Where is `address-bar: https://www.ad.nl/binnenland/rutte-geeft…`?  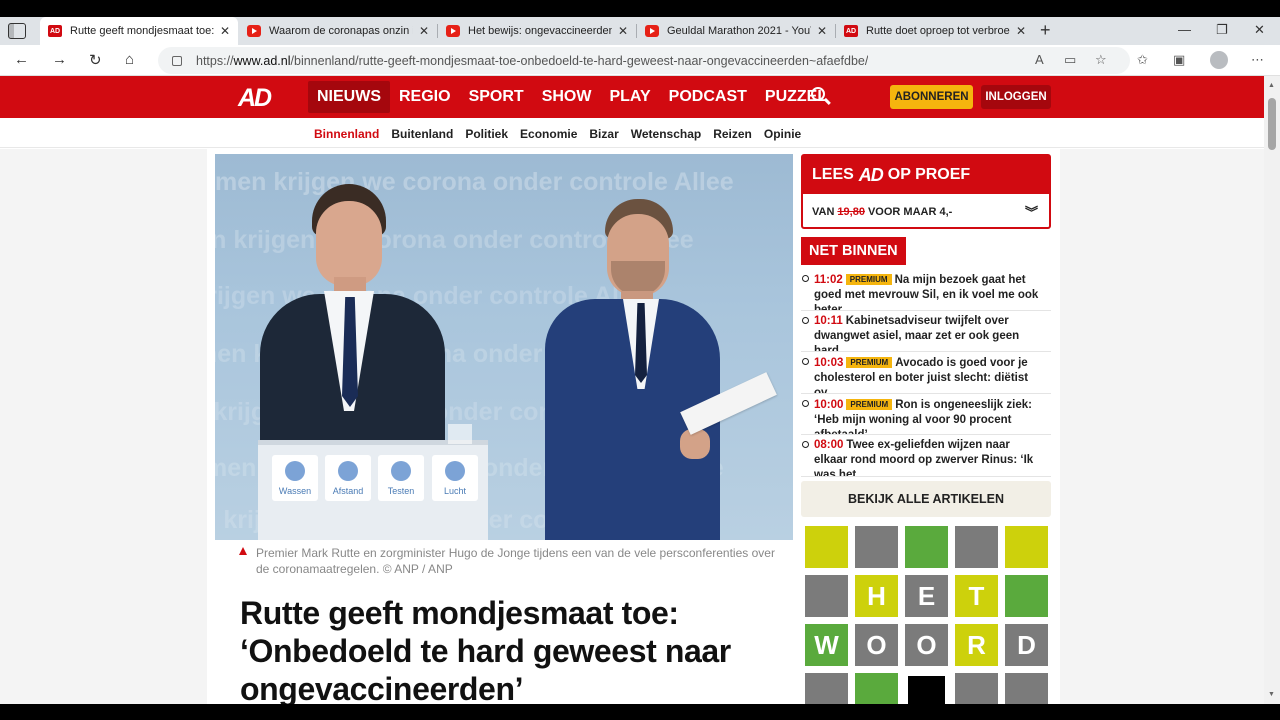 address-bar: https://www.ad.nl/binnenland/rutte-geeft… is located at coordinates (644, 60).